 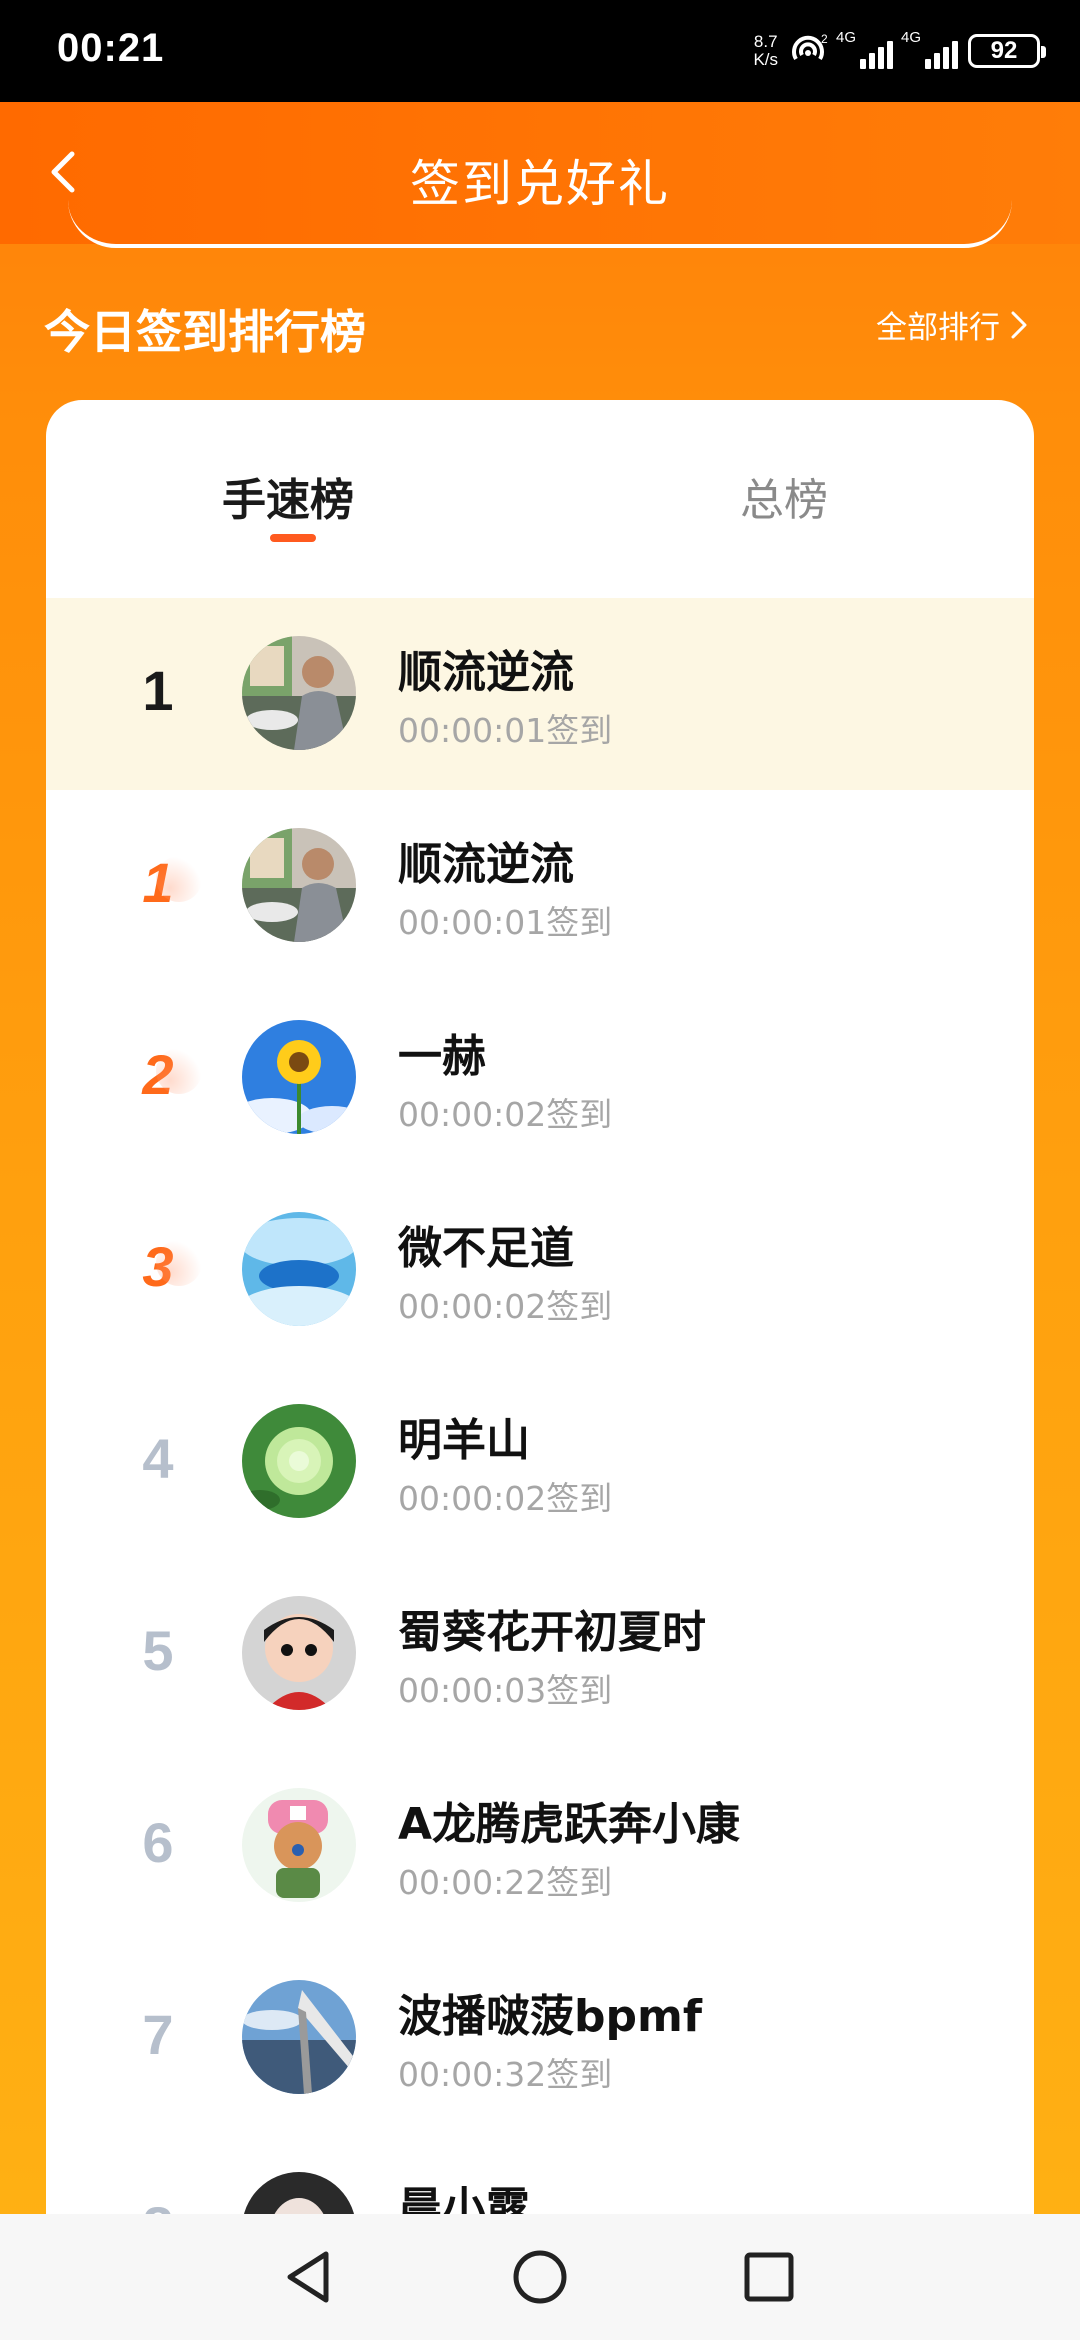 What do you see at coordinates (540, 1462) in the screenshot?
I see `list-item: 4 明羊山 00:00:02签到` at bounding box center [540, 1462].